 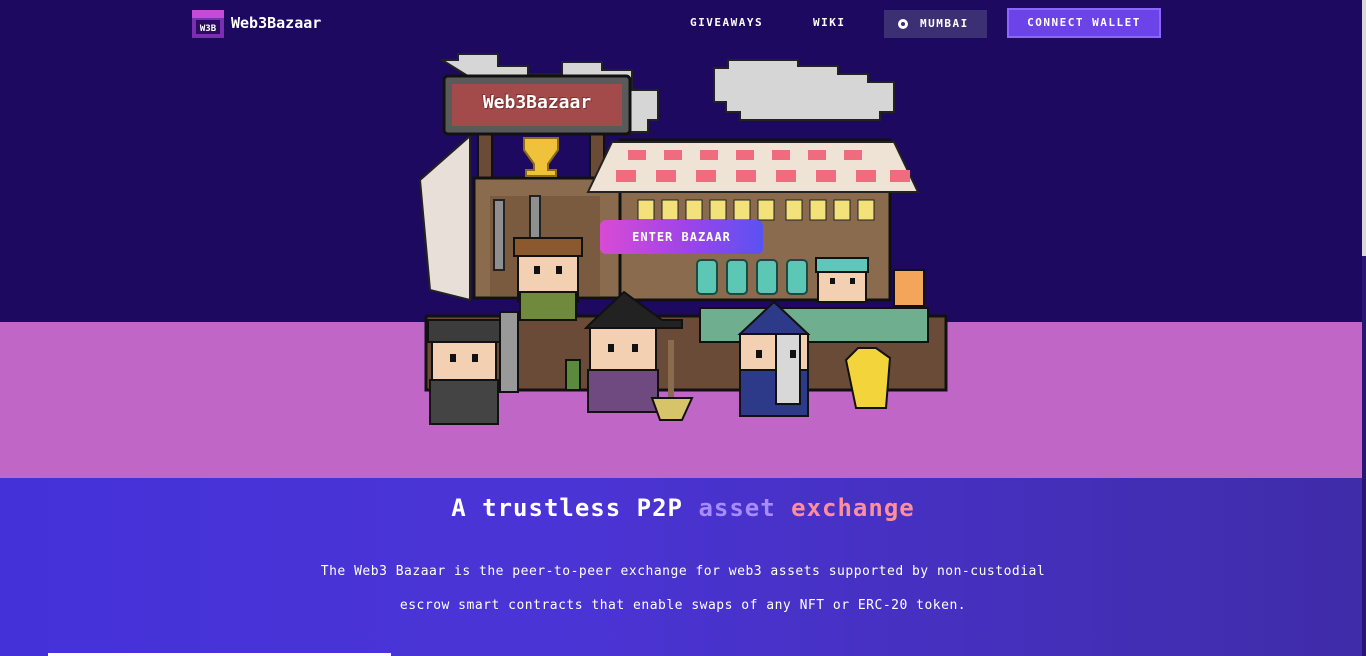 I want to click on headline: A trustless P2P asset exchange, so click(x=683, y=508).